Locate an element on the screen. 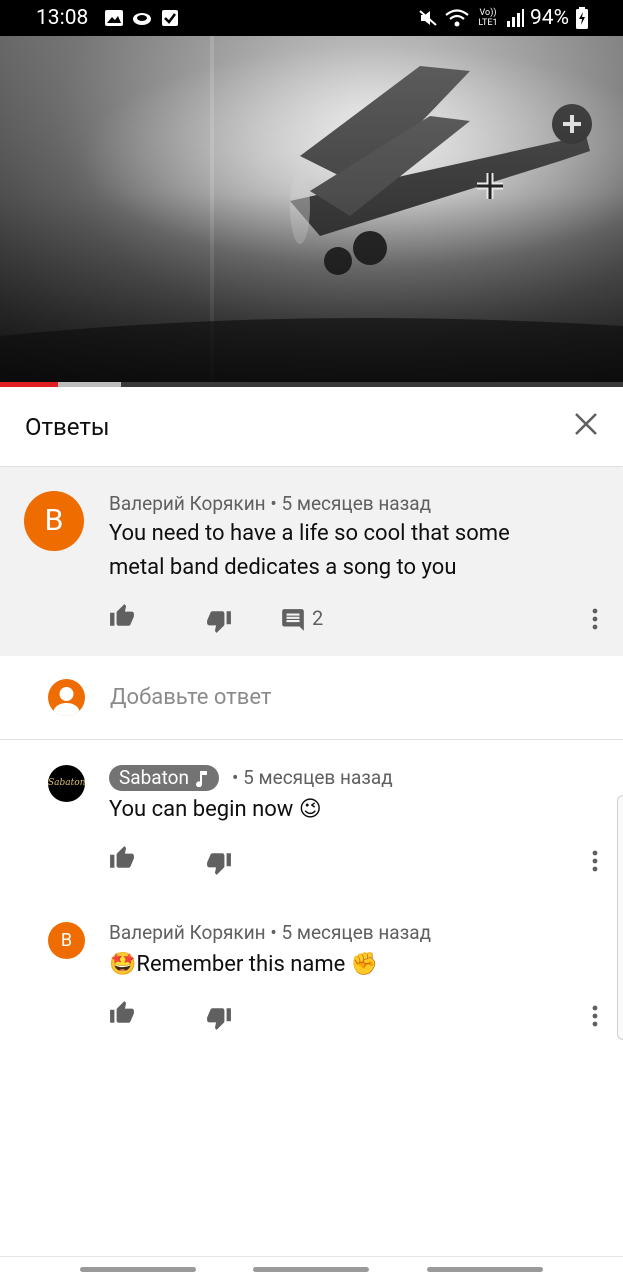 Image resolution: width=623 pixels, height=1280 pixels. reply-meta: • 5 месяцев назад is located at coordinates (312, 777).